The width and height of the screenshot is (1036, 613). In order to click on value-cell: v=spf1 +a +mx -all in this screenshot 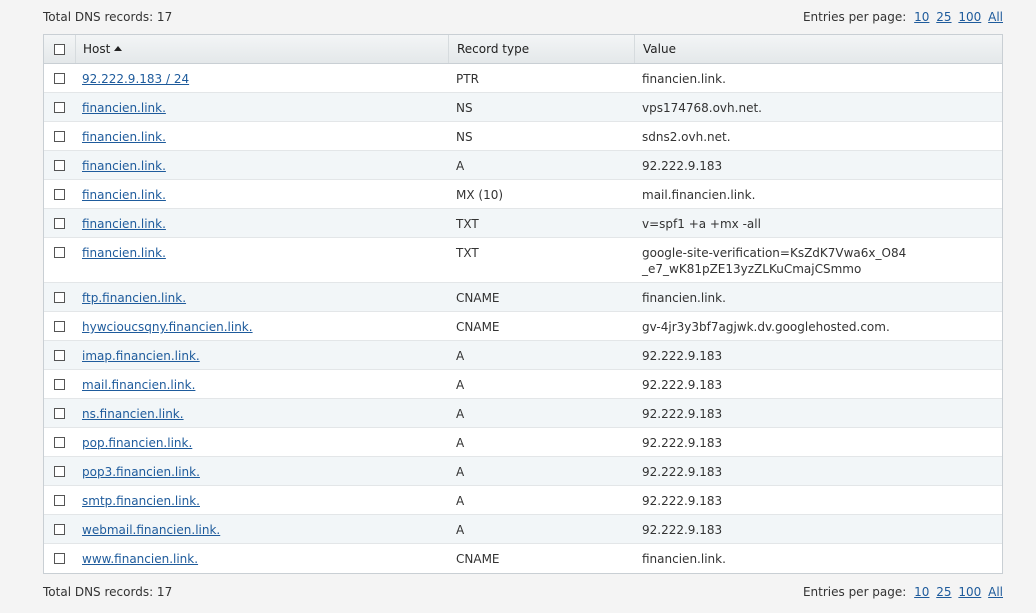, I will do `click(818, 220)`.